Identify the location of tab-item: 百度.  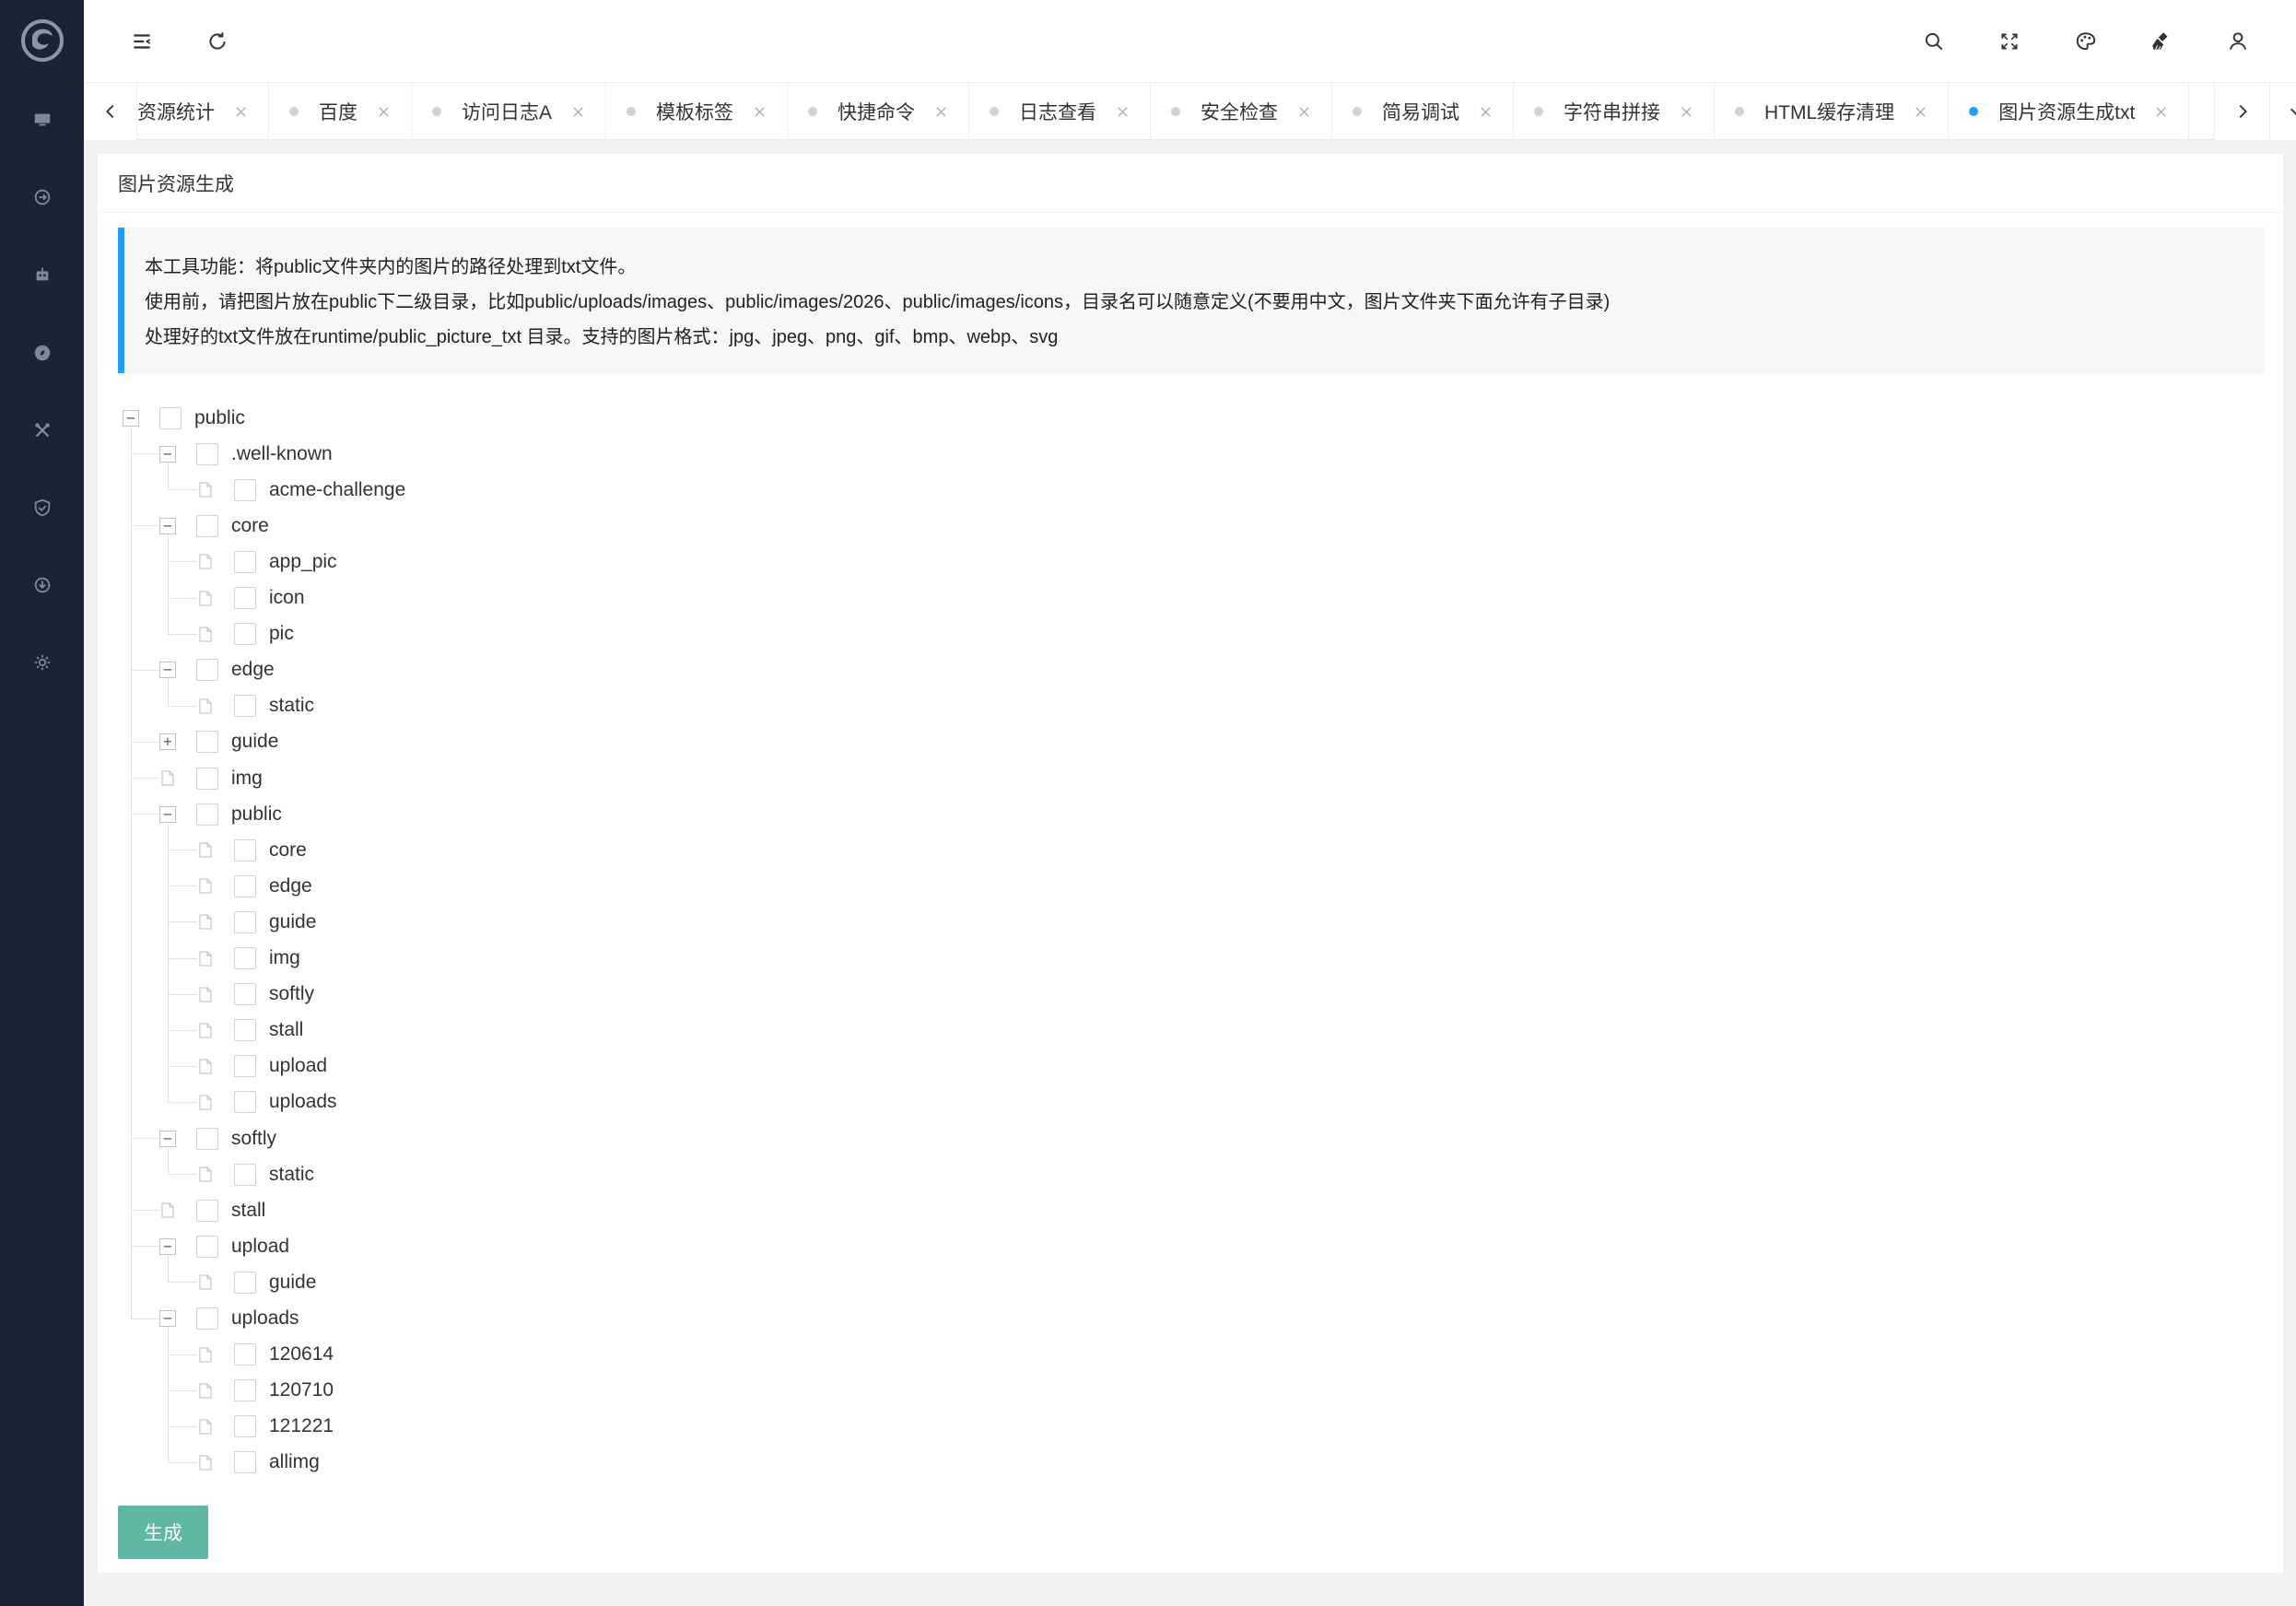
(341, 111).